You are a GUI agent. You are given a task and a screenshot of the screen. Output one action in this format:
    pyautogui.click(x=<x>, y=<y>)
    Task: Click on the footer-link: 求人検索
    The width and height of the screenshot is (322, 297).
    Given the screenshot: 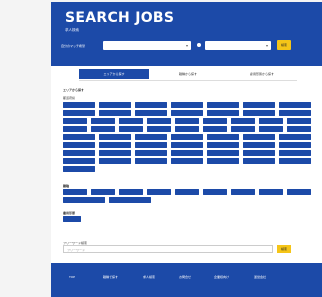 What is the action you would take?
    pyautogui.click(x=149, y=277)
    